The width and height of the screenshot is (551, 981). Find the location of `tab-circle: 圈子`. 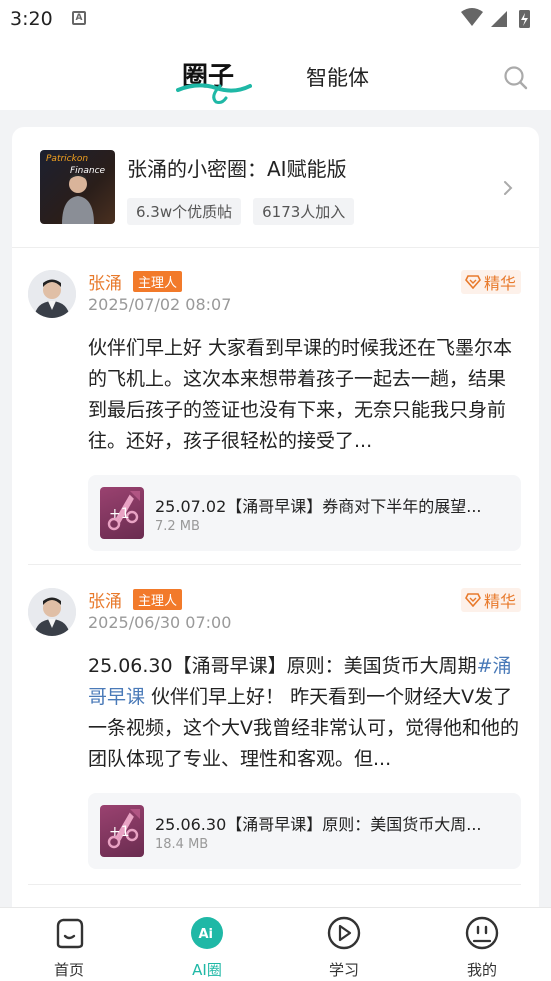

tab-circle: 圈子 is located at coordinates (214, 80).